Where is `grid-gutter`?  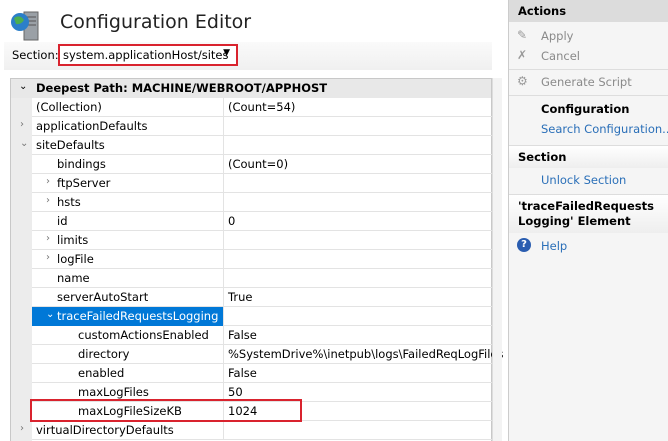
grid-gutter is located at coordinates (21, 269).